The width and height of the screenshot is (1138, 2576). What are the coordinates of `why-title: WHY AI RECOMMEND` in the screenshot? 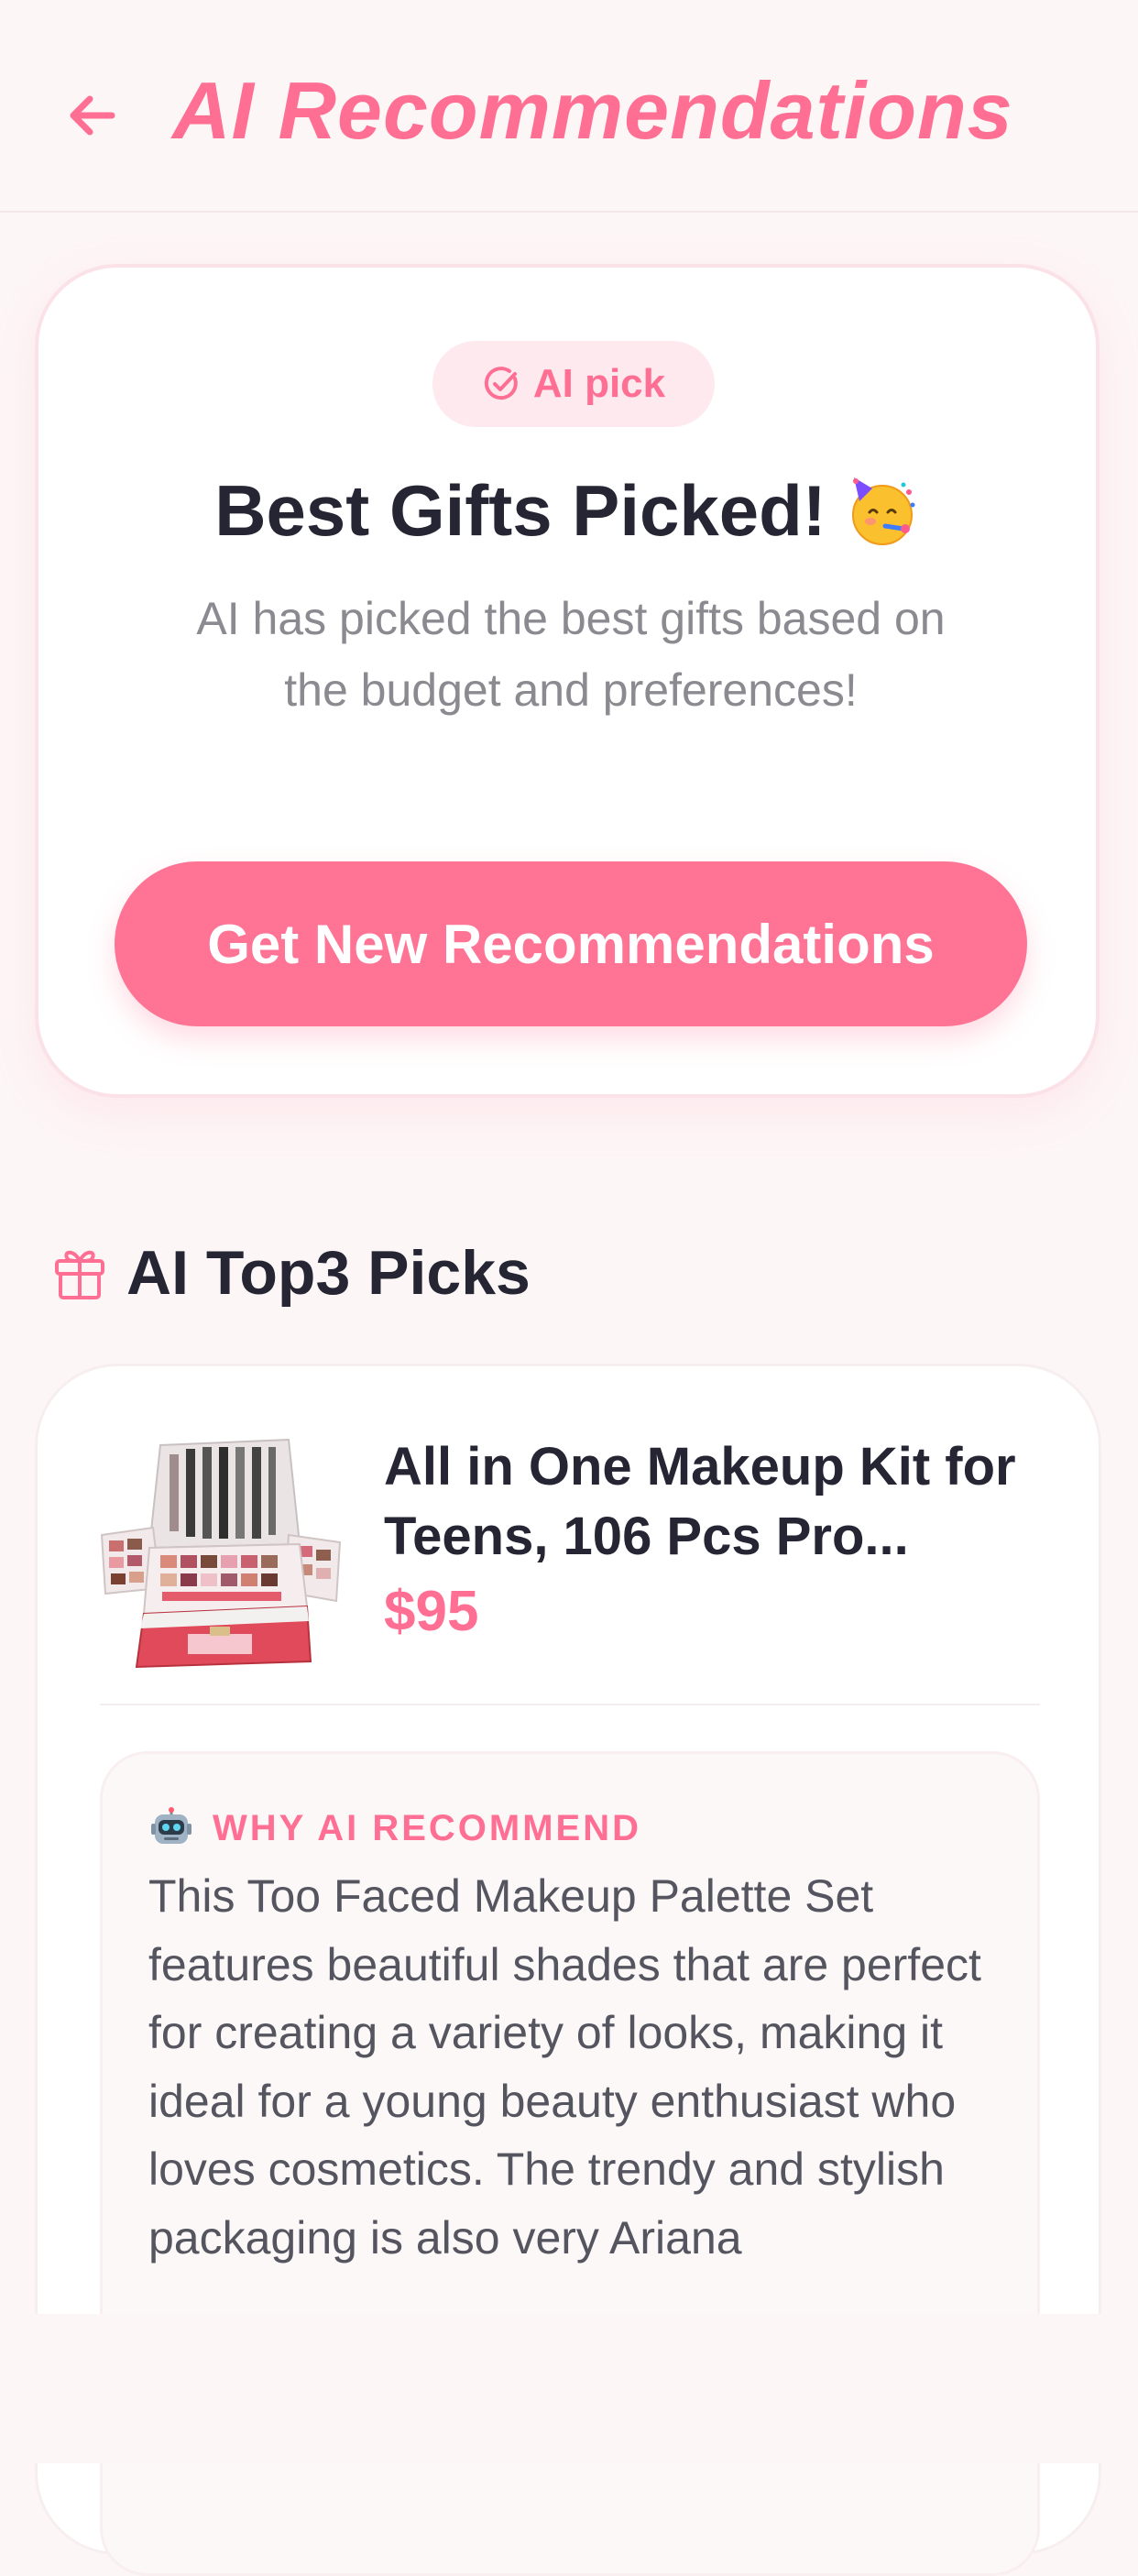 It's located at (427, 1827).